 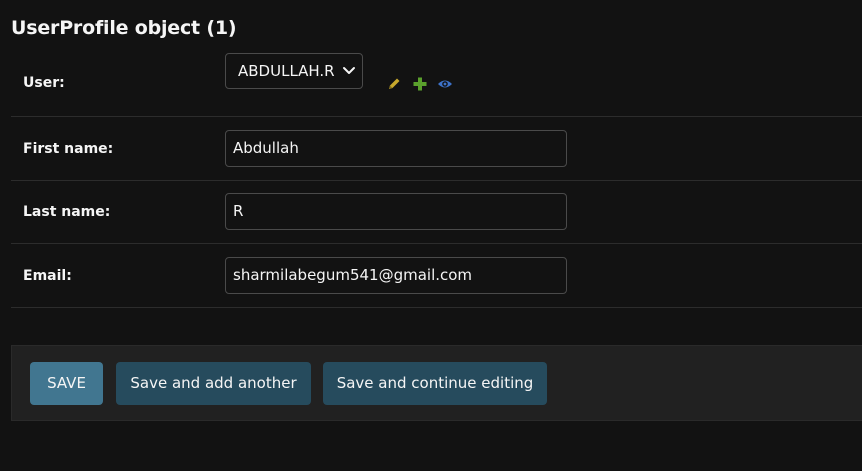 I want to click on save-and-add-another-button: Save and add another, so click(x=213, y=383).